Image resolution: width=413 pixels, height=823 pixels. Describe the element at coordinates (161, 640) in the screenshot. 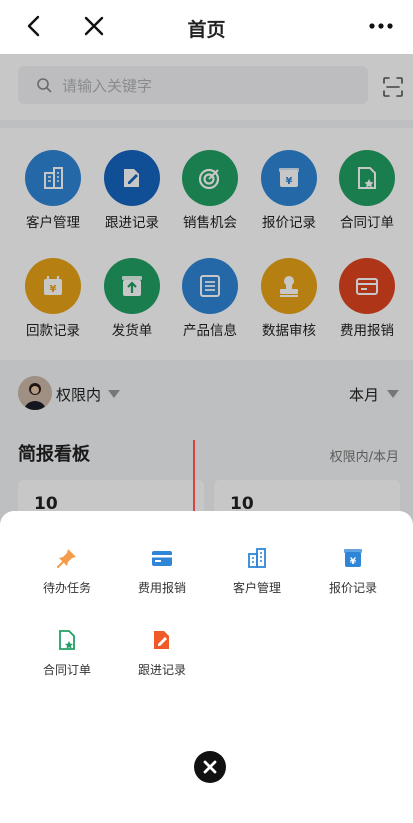

I see `edit-note-icon` at that location.